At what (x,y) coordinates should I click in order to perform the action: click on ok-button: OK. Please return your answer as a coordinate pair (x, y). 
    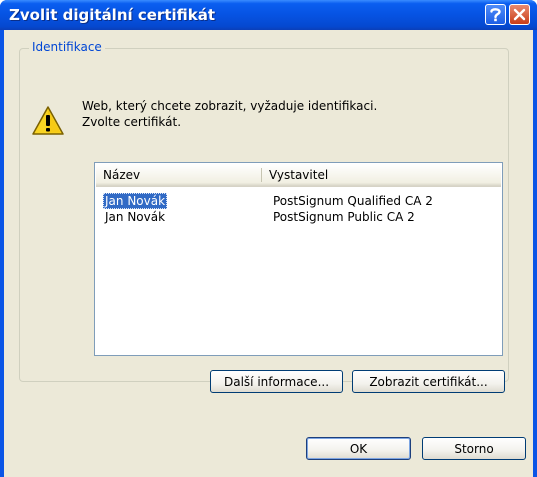
    Looking at the image, I should click on (358, 448).